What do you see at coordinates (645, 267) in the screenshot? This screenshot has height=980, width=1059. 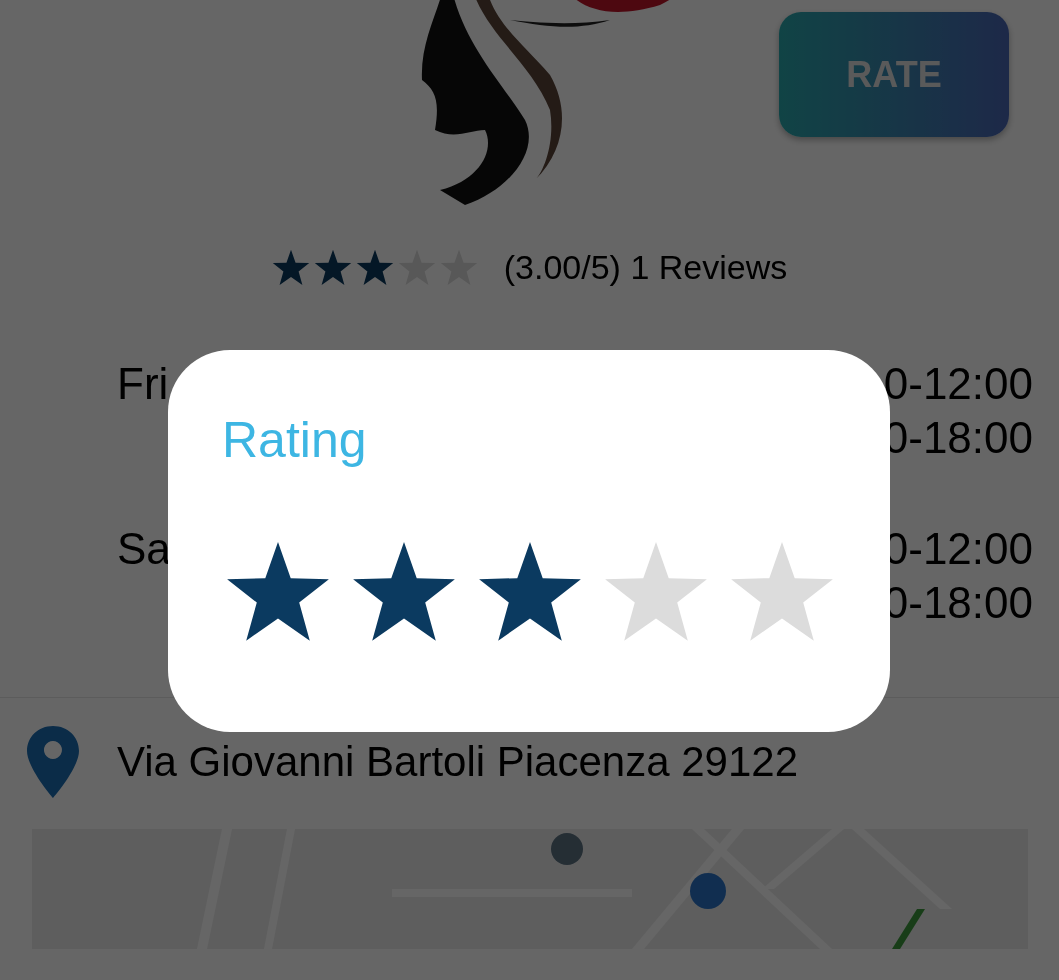 I see `review-summary: (3.00/5) 1 Reviews` at bounding box center [645, 267].